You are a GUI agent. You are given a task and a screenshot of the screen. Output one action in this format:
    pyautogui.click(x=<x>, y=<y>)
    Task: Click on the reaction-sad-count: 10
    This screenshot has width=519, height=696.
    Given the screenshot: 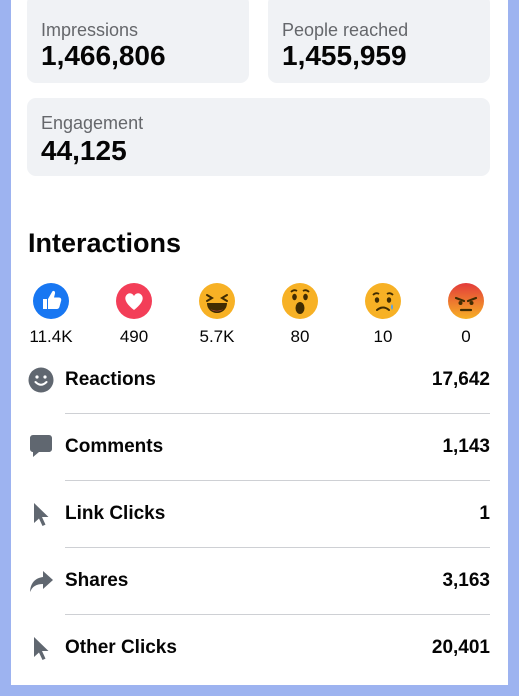 What is the action you would take?
    pyautogui.click(x=383, y=336)
    